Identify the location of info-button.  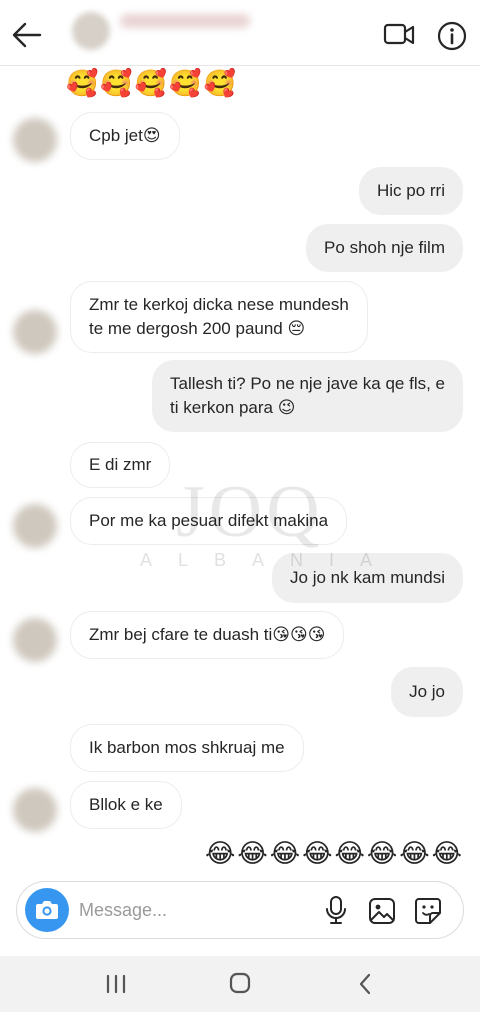
(452, 36).